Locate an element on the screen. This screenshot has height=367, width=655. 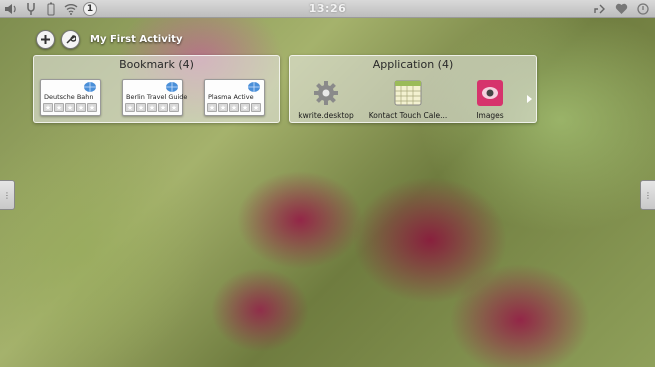
image-viewer-icon is located at coordinates (490, 93).